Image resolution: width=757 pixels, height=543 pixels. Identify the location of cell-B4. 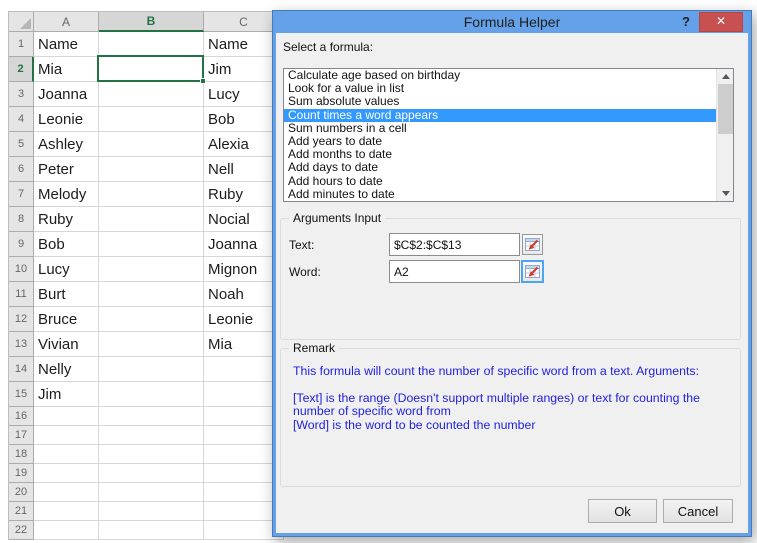
(151, 119).